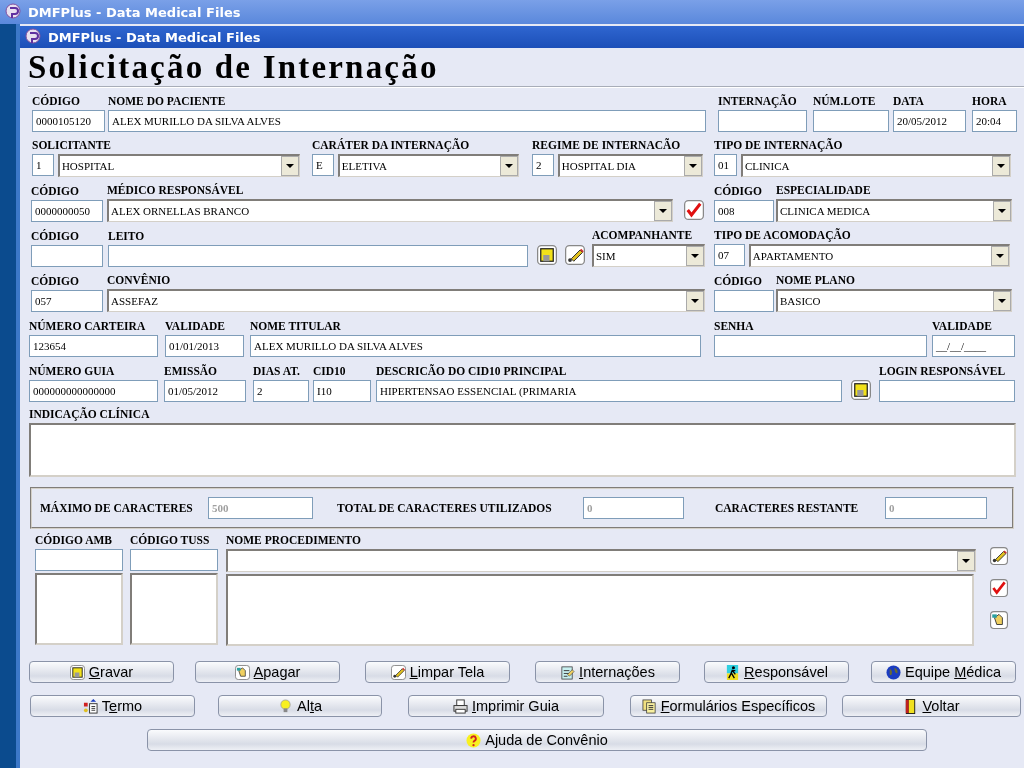  What do you see at coordinates (776, 672) in the screenshot?
I see `action-button: Responsável` at bounding box center [776, 672].